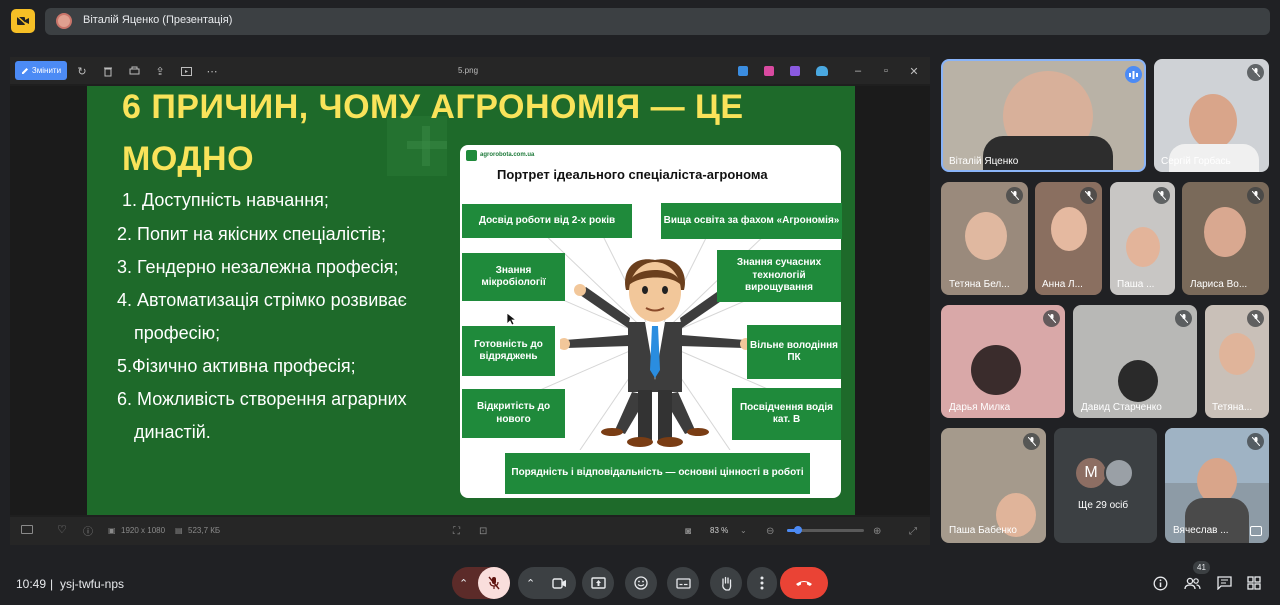 The height and width of the screenshot is (605, 1280). I want to click on people-button, so click(1192, 583).